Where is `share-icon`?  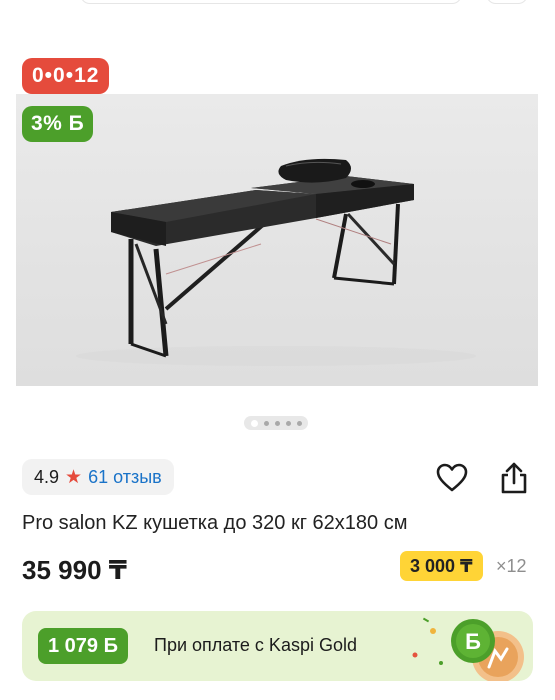
share-icon is located at coordinates (514, 478).